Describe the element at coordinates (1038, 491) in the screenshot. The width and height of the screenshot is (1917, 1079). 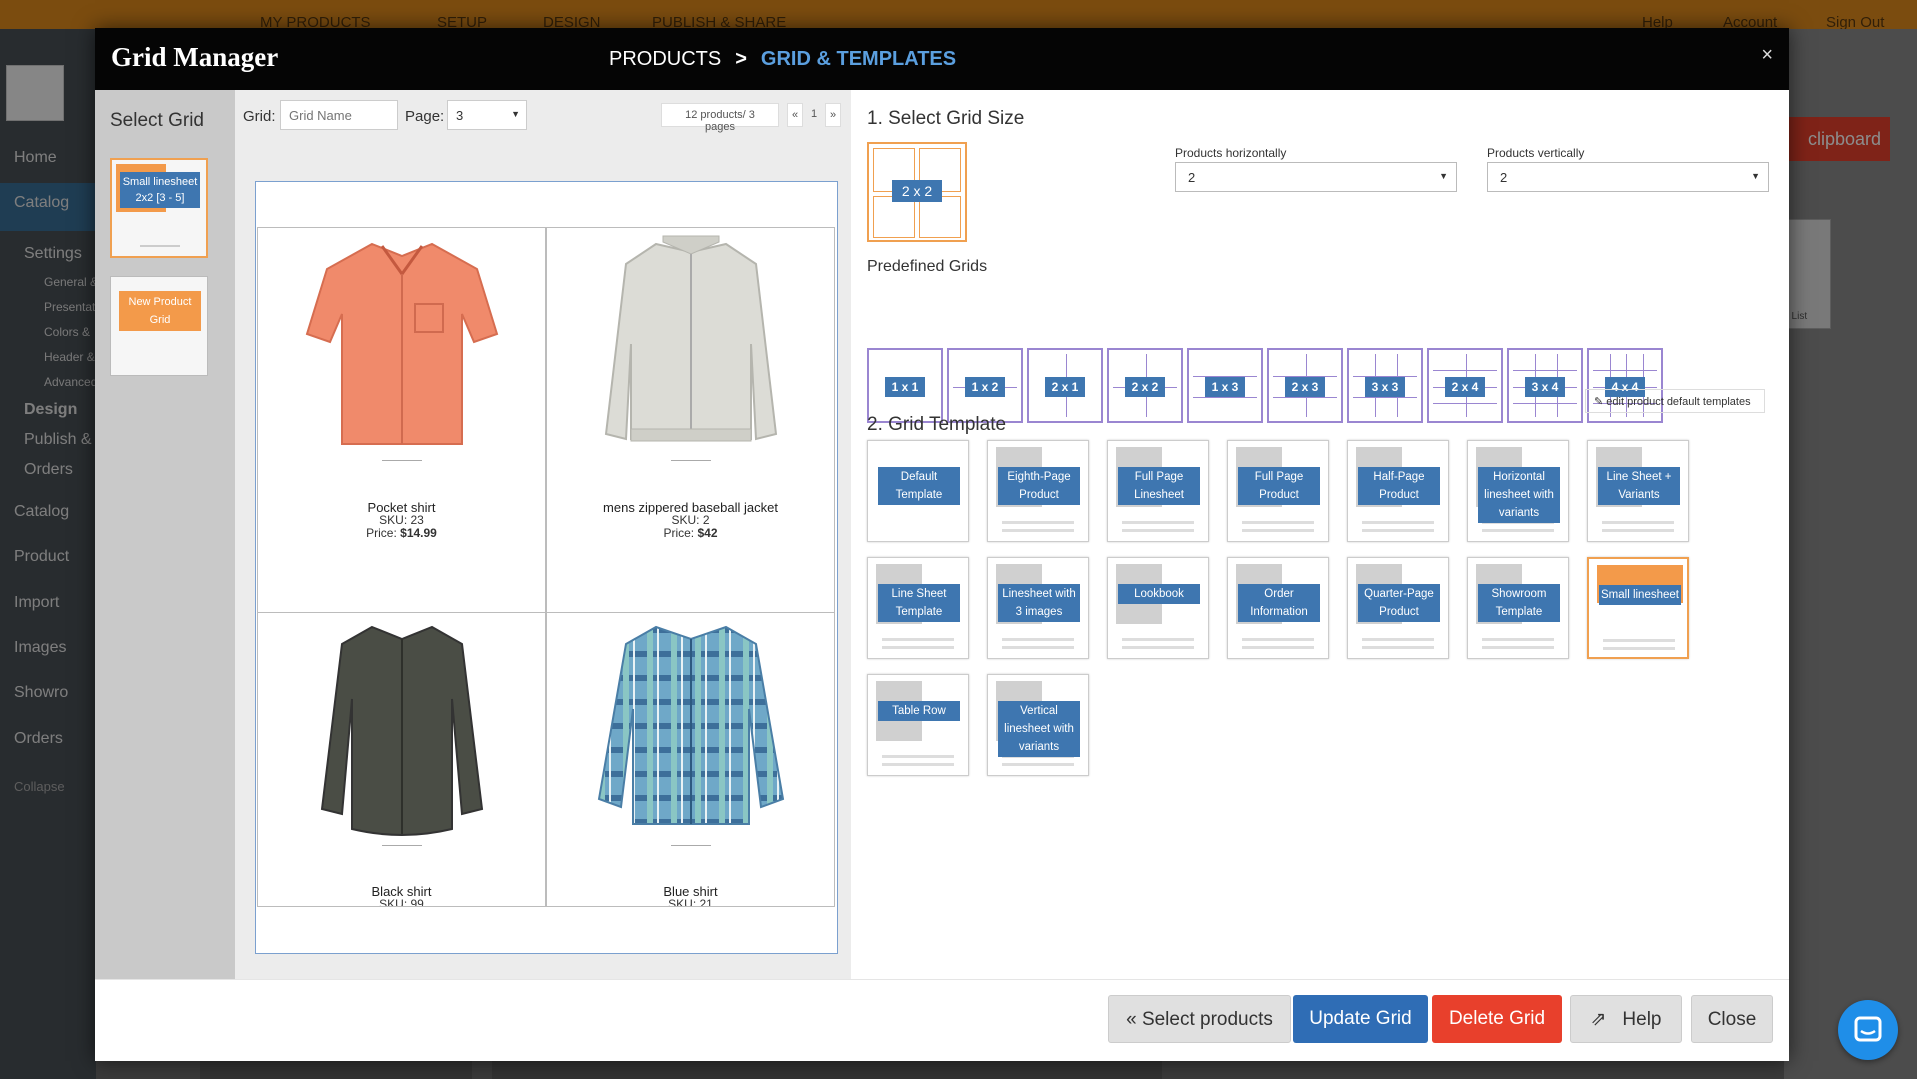
I see `template-eighth-page-product: Eighth-Page Product` at that location.